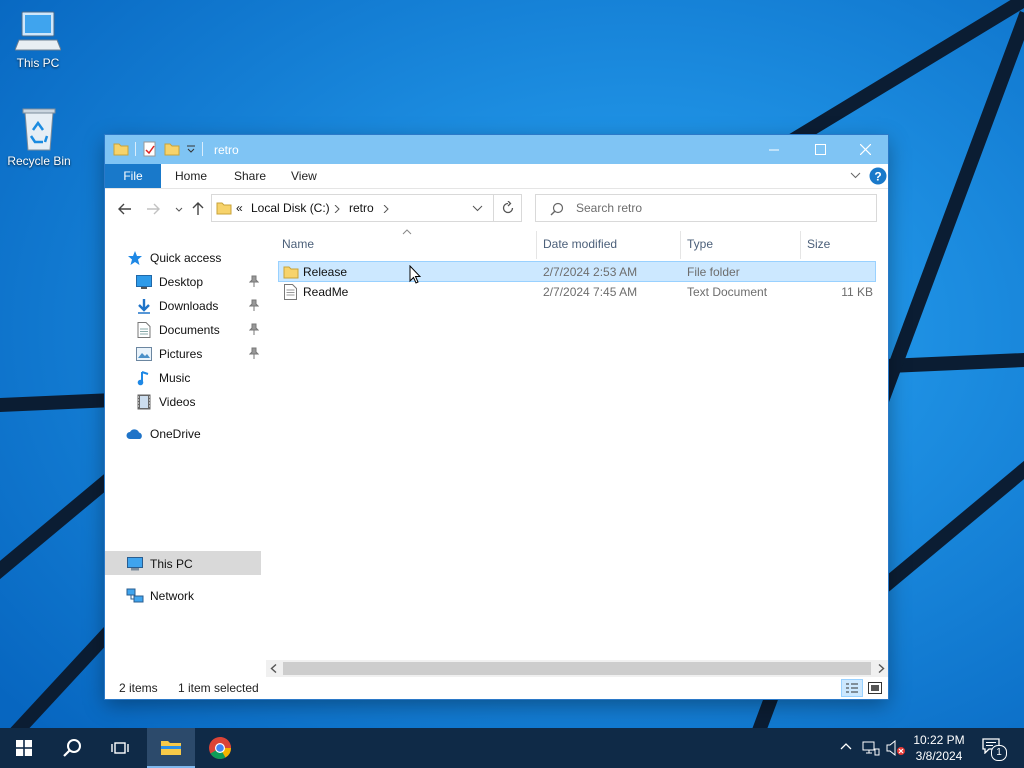  Describe the element at coordinates (774, 149) in the screenshot. I see `minimize-button` at that location.